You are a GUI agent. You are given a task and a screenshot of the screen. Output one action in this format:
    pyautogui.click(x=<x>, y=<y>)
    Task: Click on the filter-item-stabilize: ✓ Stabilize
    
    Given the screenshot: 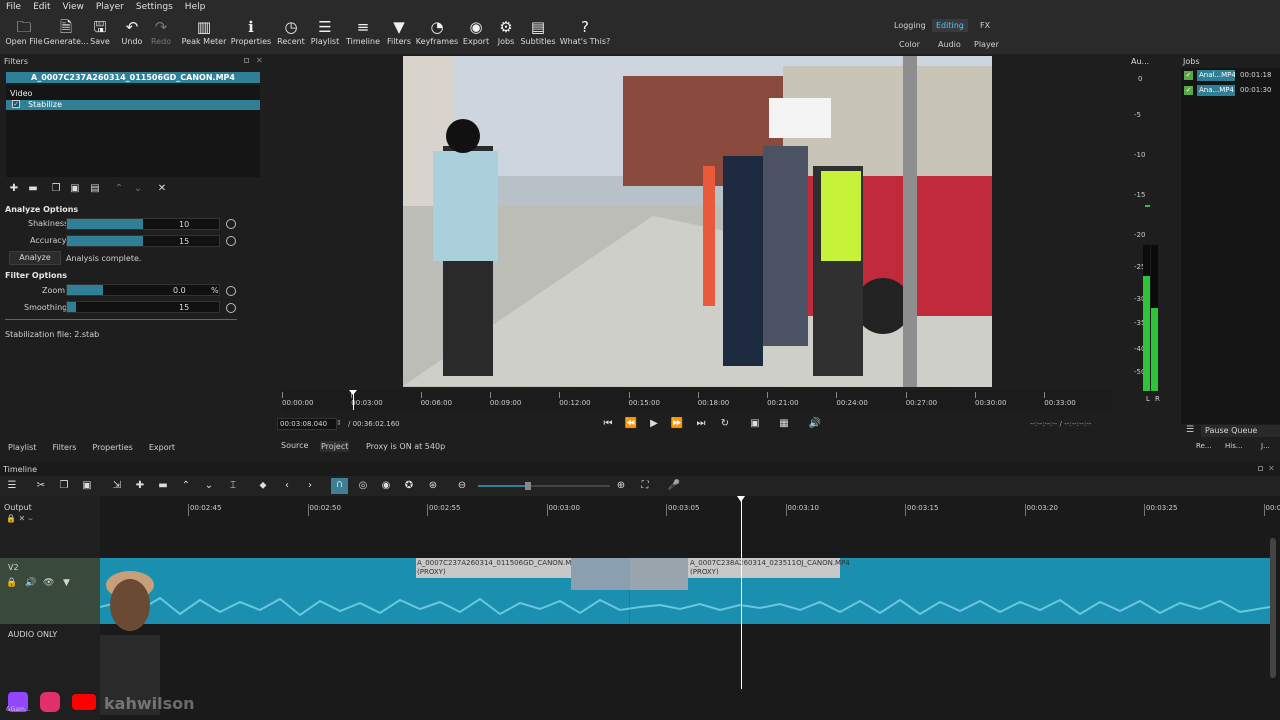 What is the action you would take?
    pyautogui.click(x=133, y=105)
    